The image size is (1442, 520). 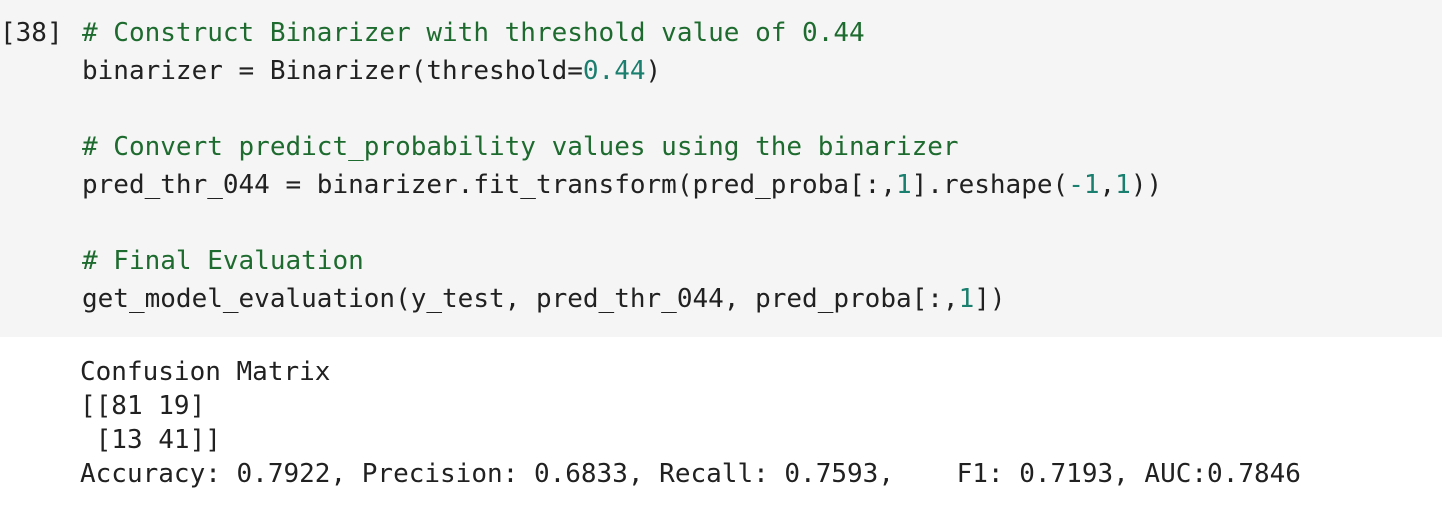 What do you see at coordinates (653, 71) in the screenshot?
I see `code-text: )` at bounding box center [653, 71].